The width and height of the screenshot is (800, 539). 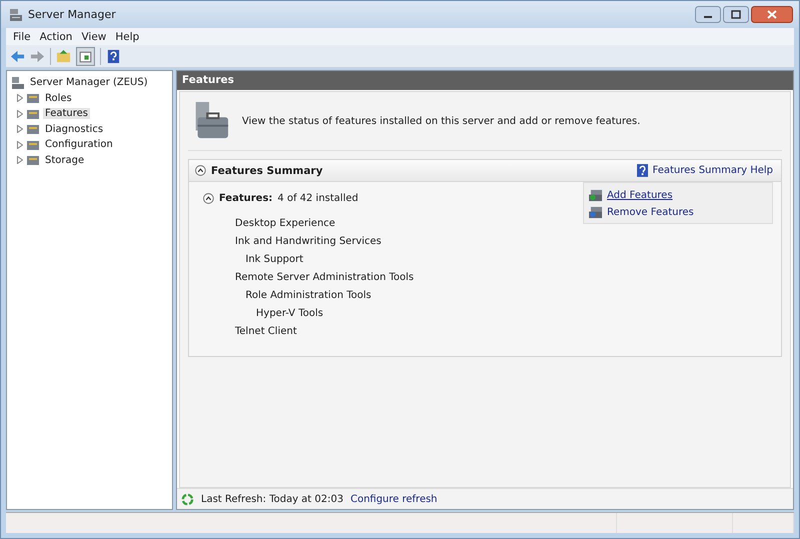 I want to click on panel-header: Features, so click(x=485, y=80).